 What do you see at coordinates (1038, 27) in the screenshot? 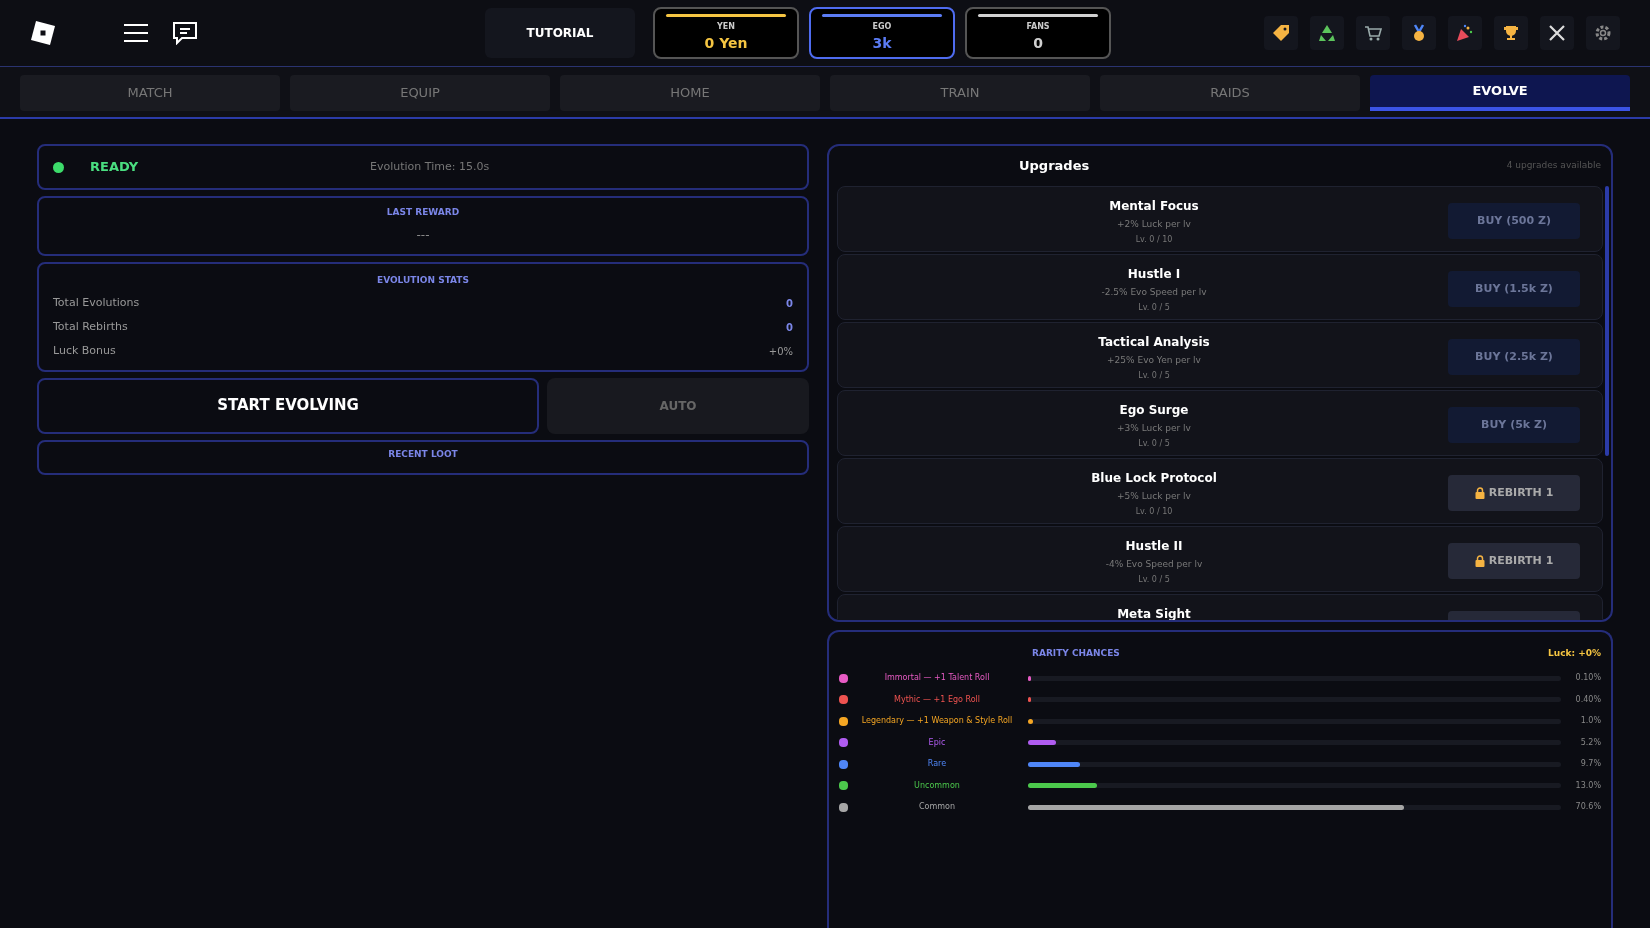
I see `currency-label: FANS` at bounding box center [1038, 27].